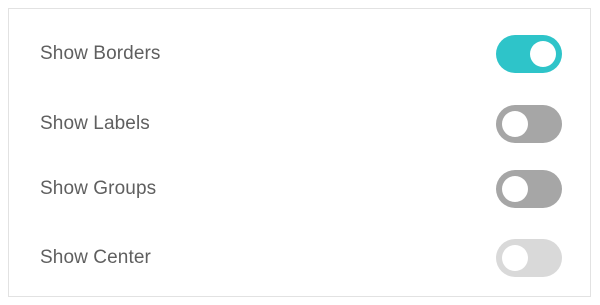 Image resolution: width=600 pixels, height=305 pixels. Describe the element at coordinates (299, 189) in the screenshot. I see `setting-row-show-groups: Show Groups` at that location.